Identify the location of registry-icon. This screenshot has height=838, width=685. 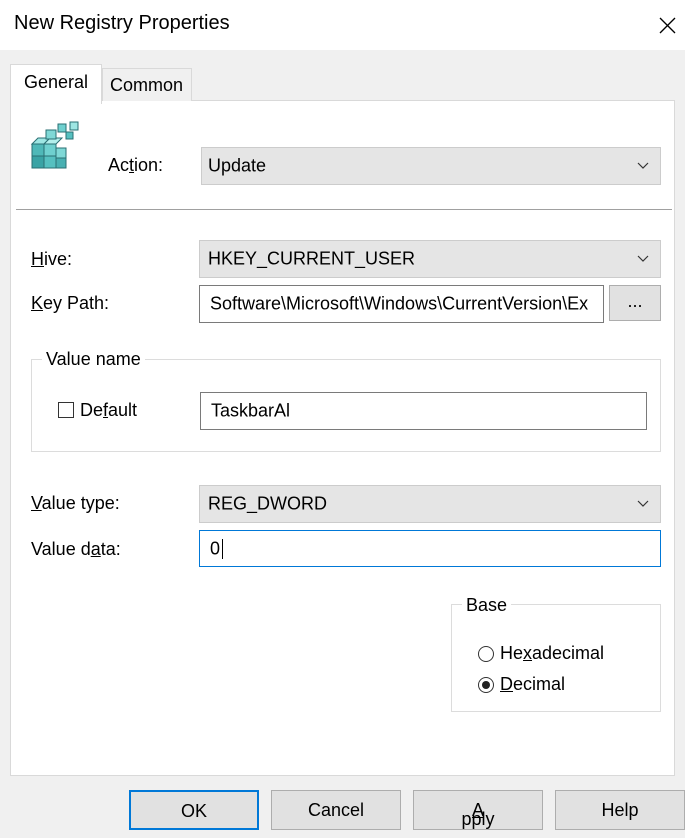
(58, 147).